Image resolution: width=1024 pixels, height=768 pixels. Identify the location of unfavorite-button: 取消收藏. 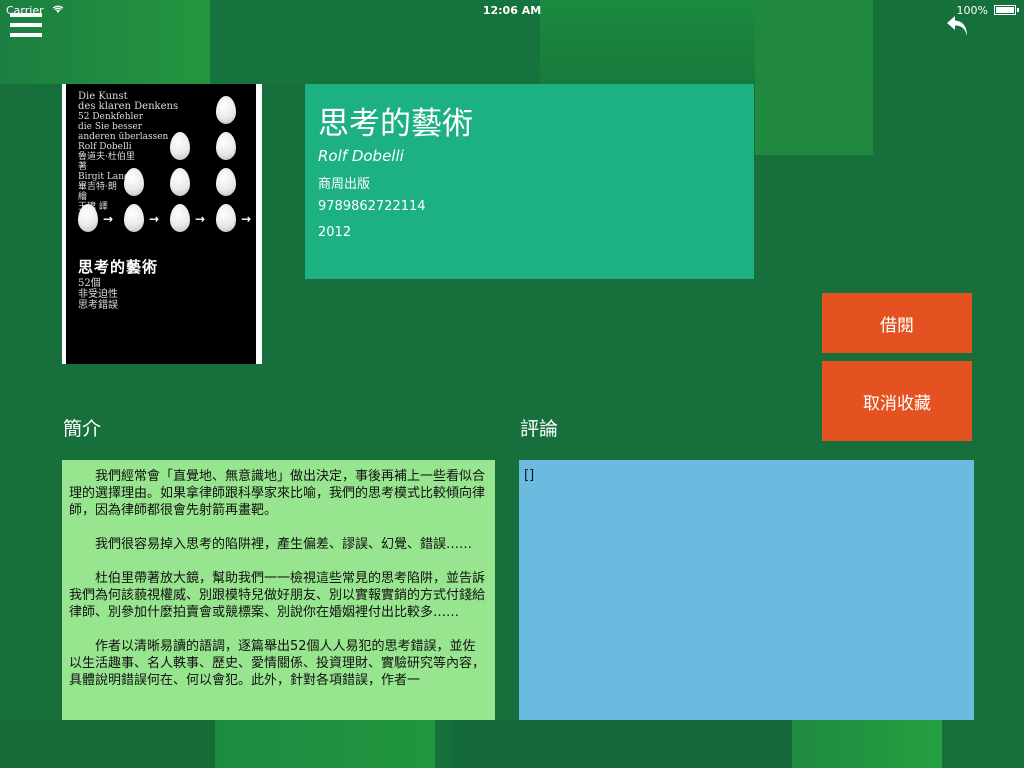
(897, 401).